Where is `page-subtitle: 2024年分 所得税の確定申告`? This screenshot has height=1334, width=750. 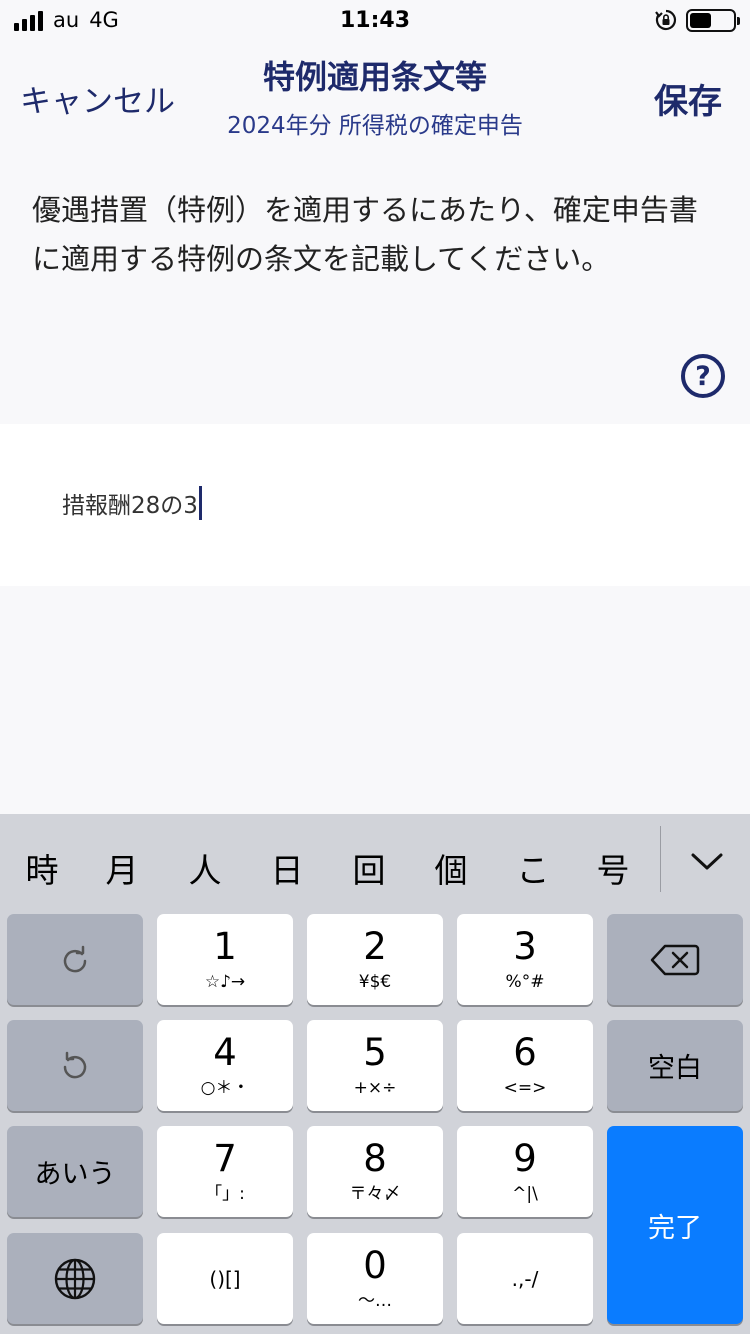 page-subtitle: 2024年分 所得税の確定申告 is located at coordinates (375, 126).